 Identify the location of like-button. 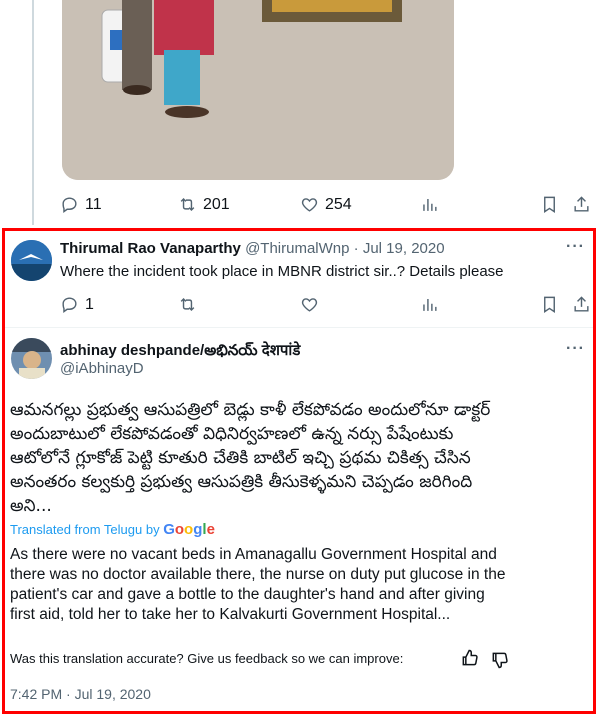
(309, 304).